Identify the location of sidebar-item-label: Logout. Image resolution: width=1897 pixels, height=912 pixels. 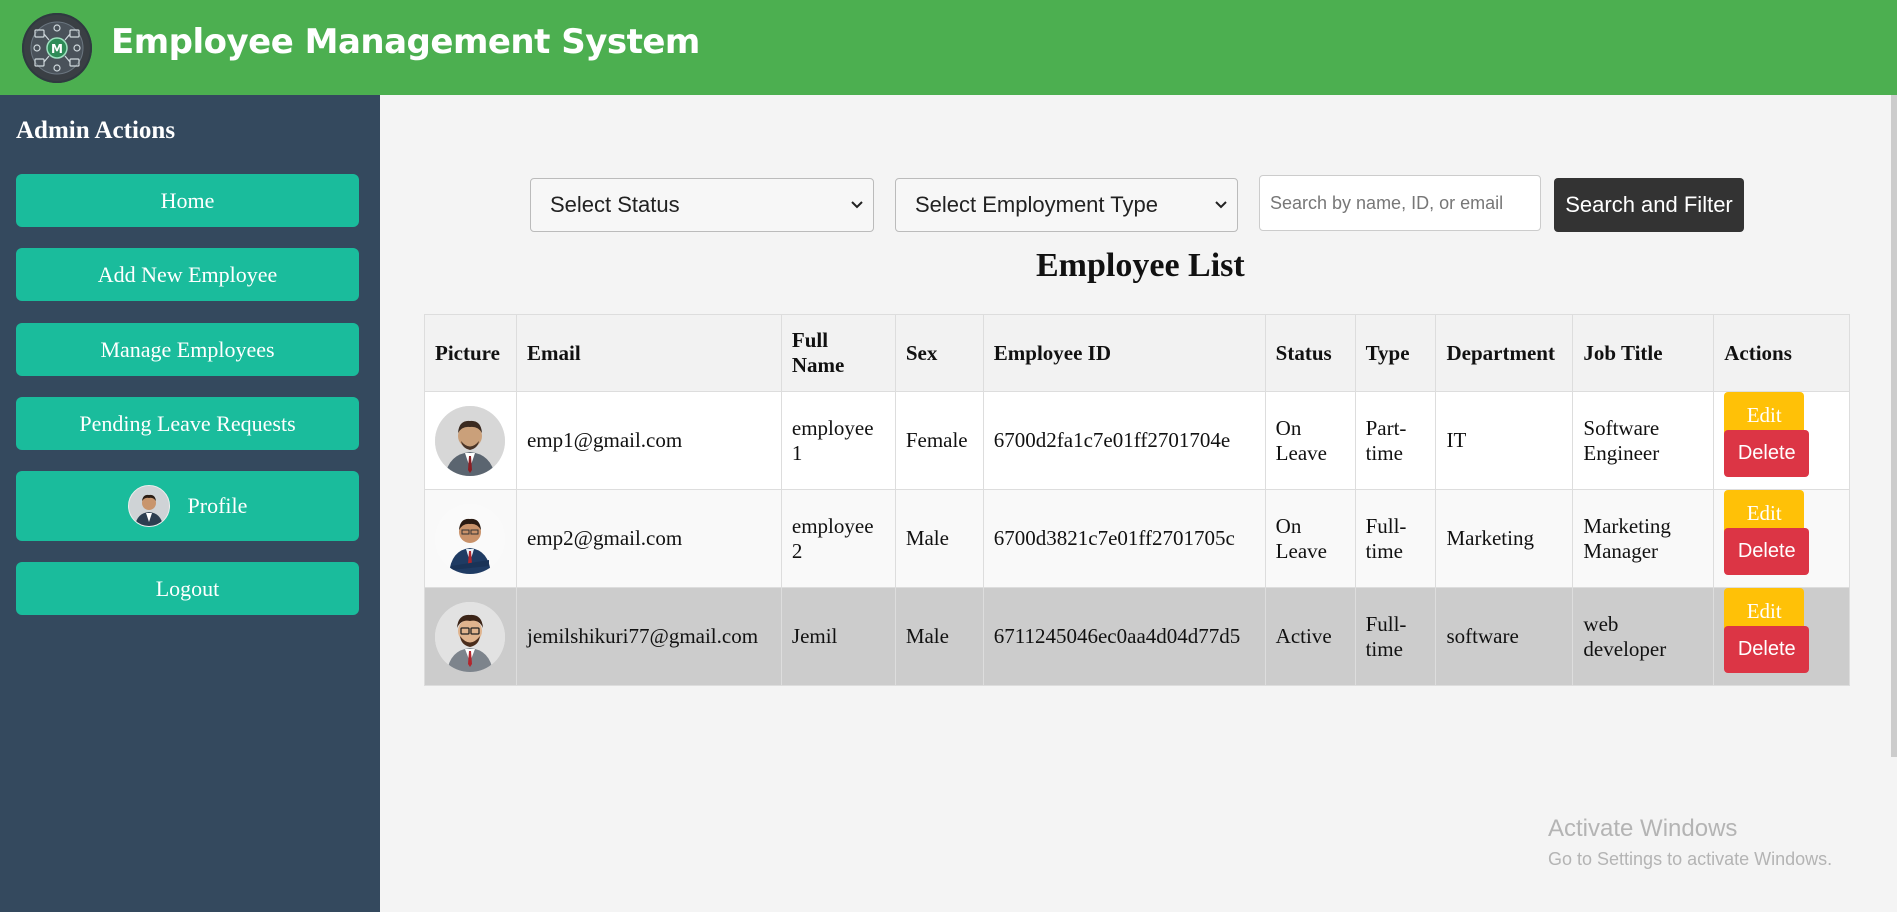
(187, 588).